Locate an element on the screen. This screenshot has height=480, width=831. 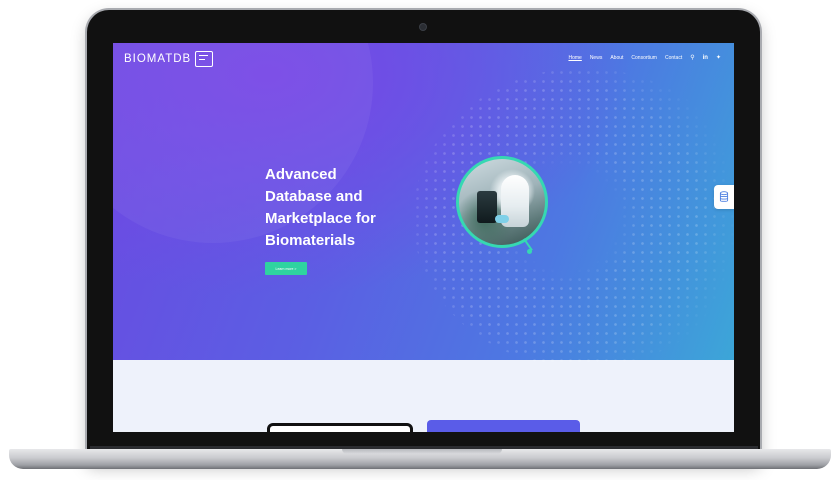
twitter-icon: ✦ is located at coordinates (718, 57).